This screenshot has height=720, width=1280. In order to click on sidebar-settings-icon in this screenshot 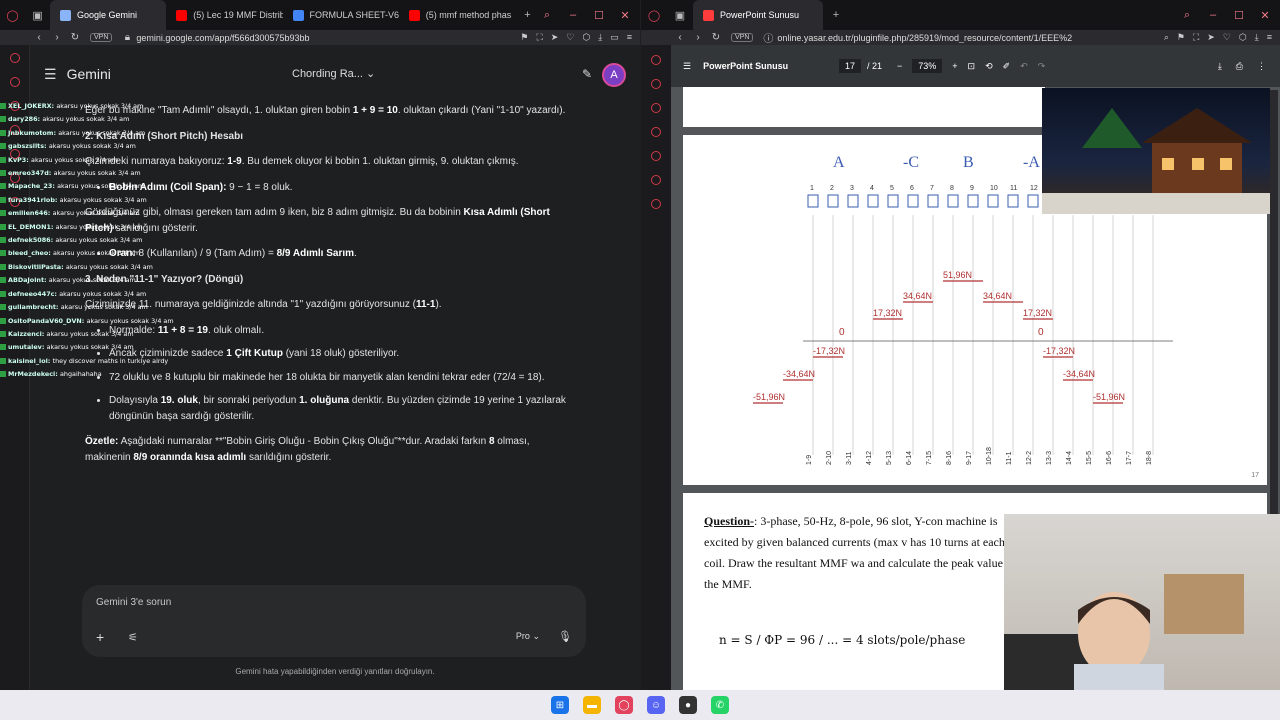, I will do `click(656, 204)`.